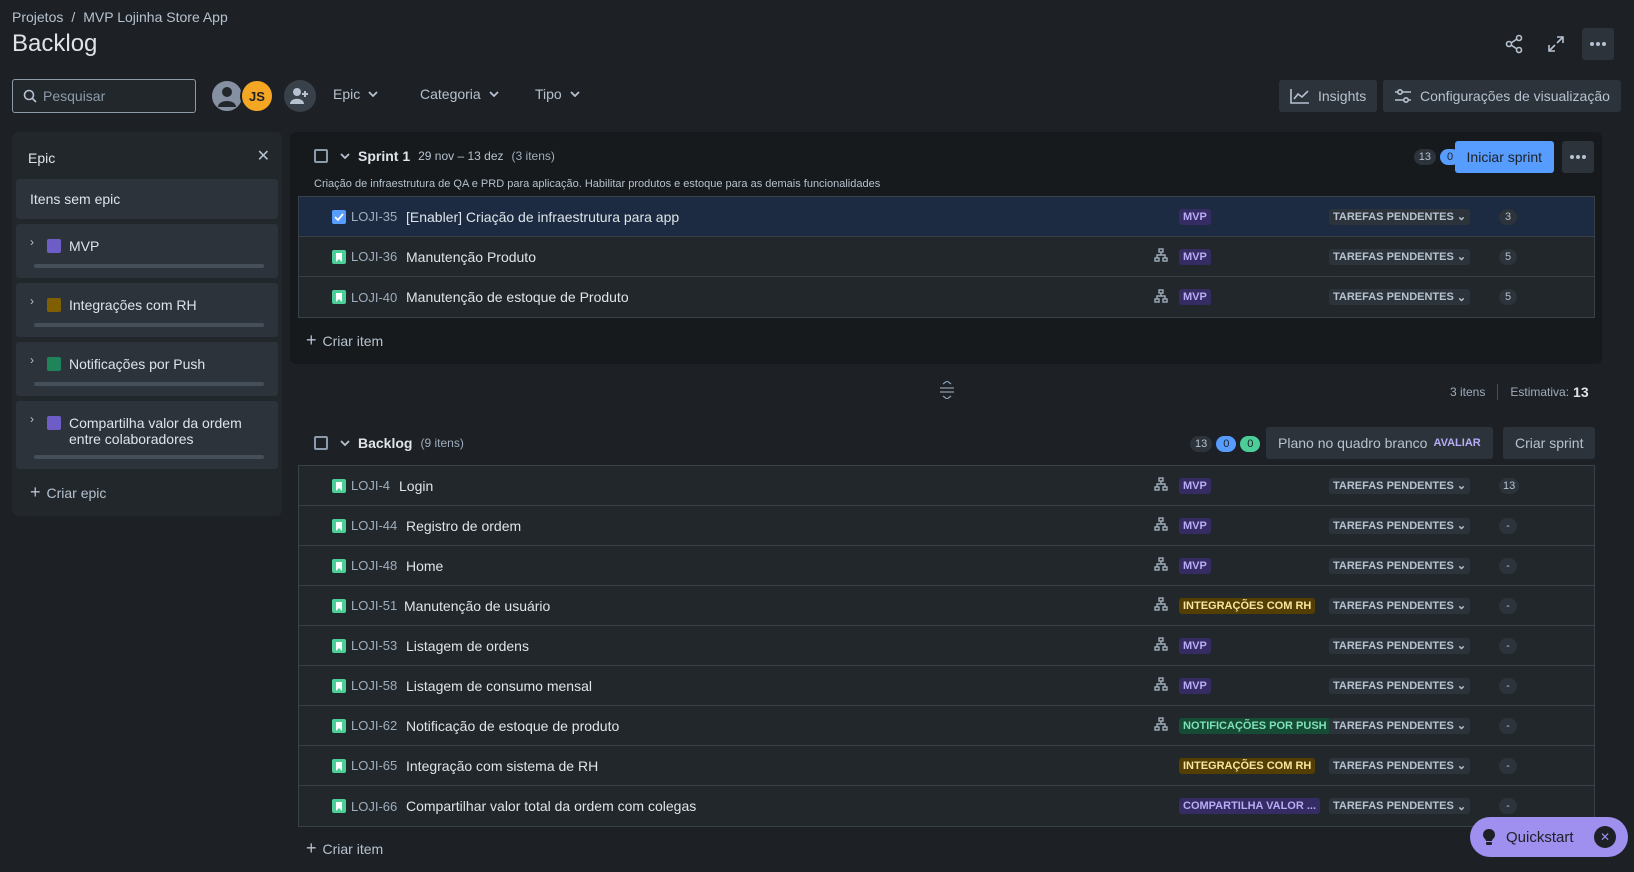 The width and height of the screenshot is (1634, 872). Describe the element at coordinates (1514, 44) in the screenshot. I see `share-icon` at that location.